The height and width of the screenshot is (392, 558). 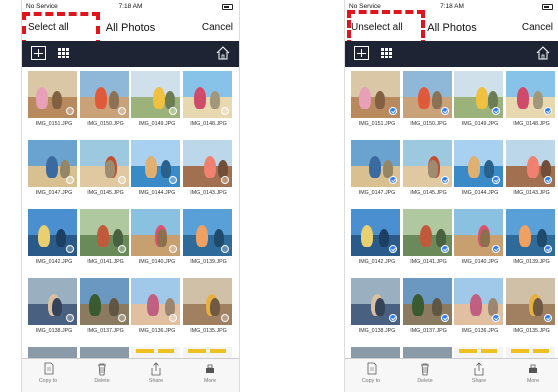 I want to click on photo-cell: IMG_0144.JPG, so click(x=478, y=170).